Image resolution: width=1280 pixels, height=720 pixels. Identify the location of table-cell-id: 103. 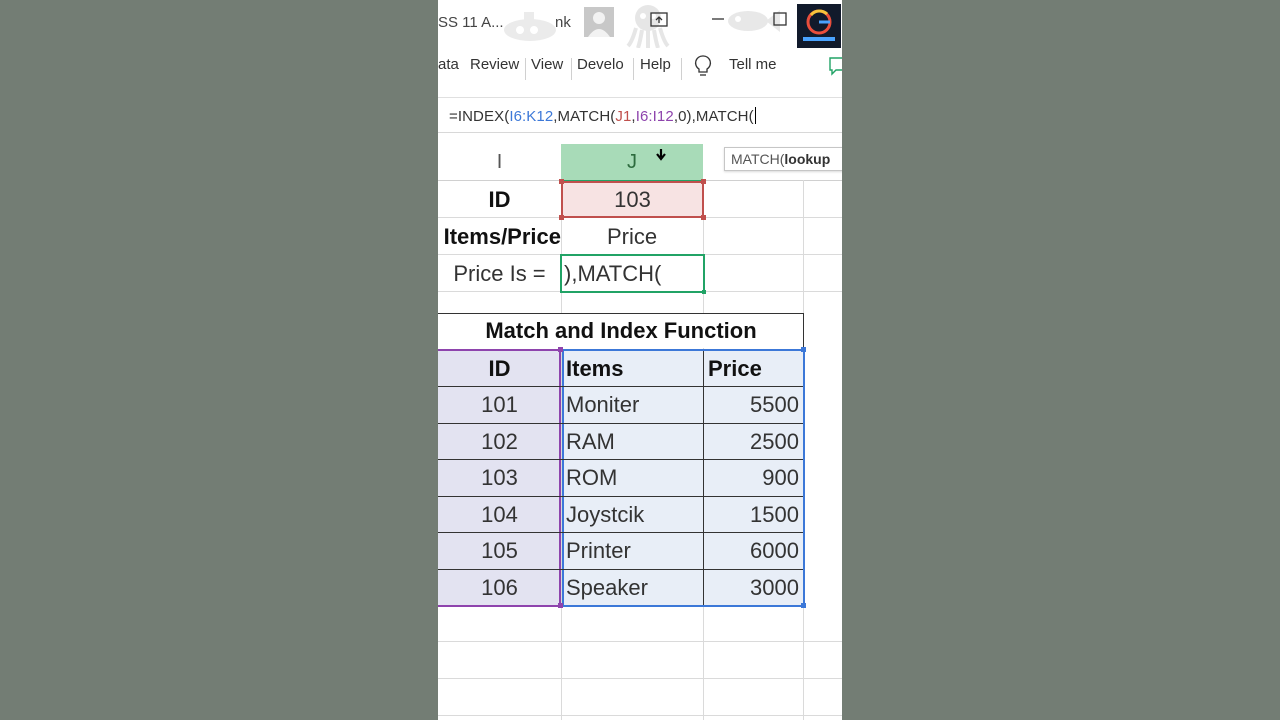
(499, 478).